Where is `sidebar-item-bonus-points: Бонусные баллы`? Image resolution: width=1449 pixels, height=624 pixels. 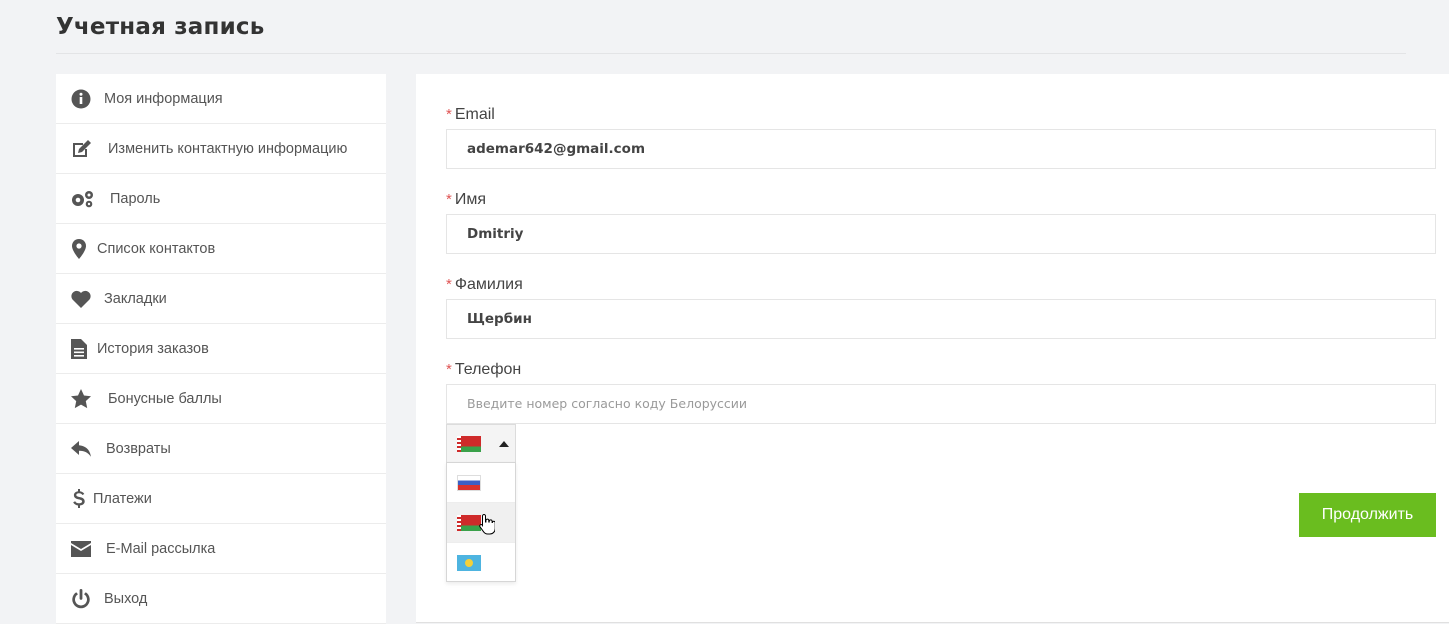
sidebar-item-bonus-points: Бонусные баллы is located at coordinates (221, 399).